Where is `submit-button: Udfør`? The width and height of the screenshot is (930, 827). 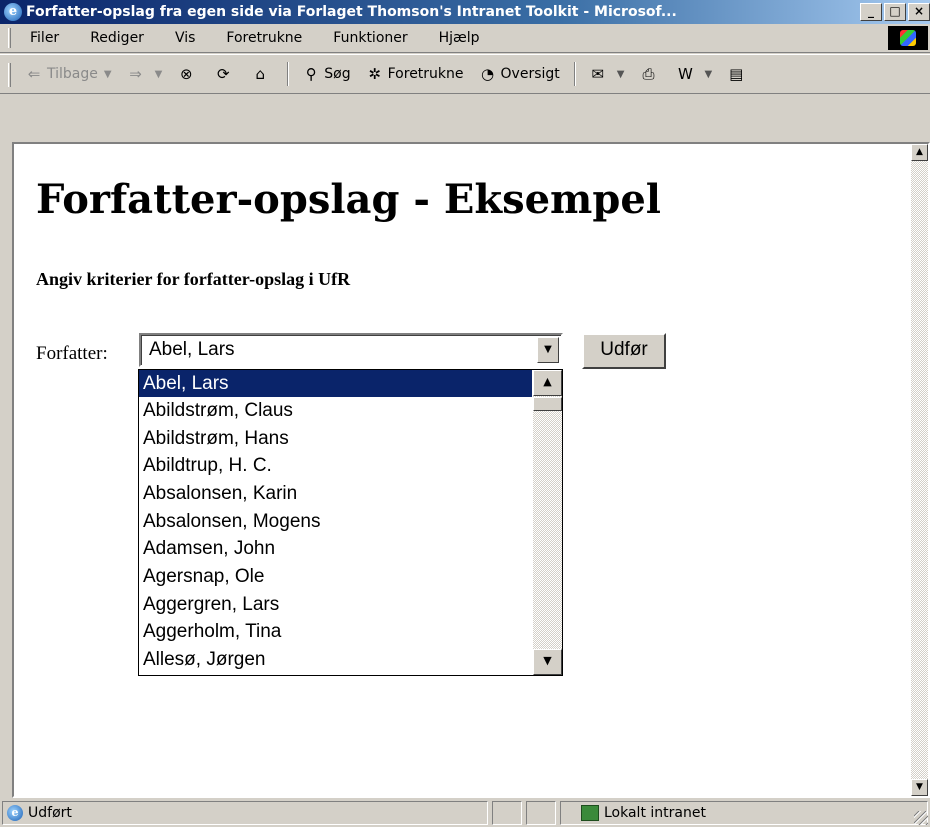 submit-button: Udfør is located at coordinates (624, 351).